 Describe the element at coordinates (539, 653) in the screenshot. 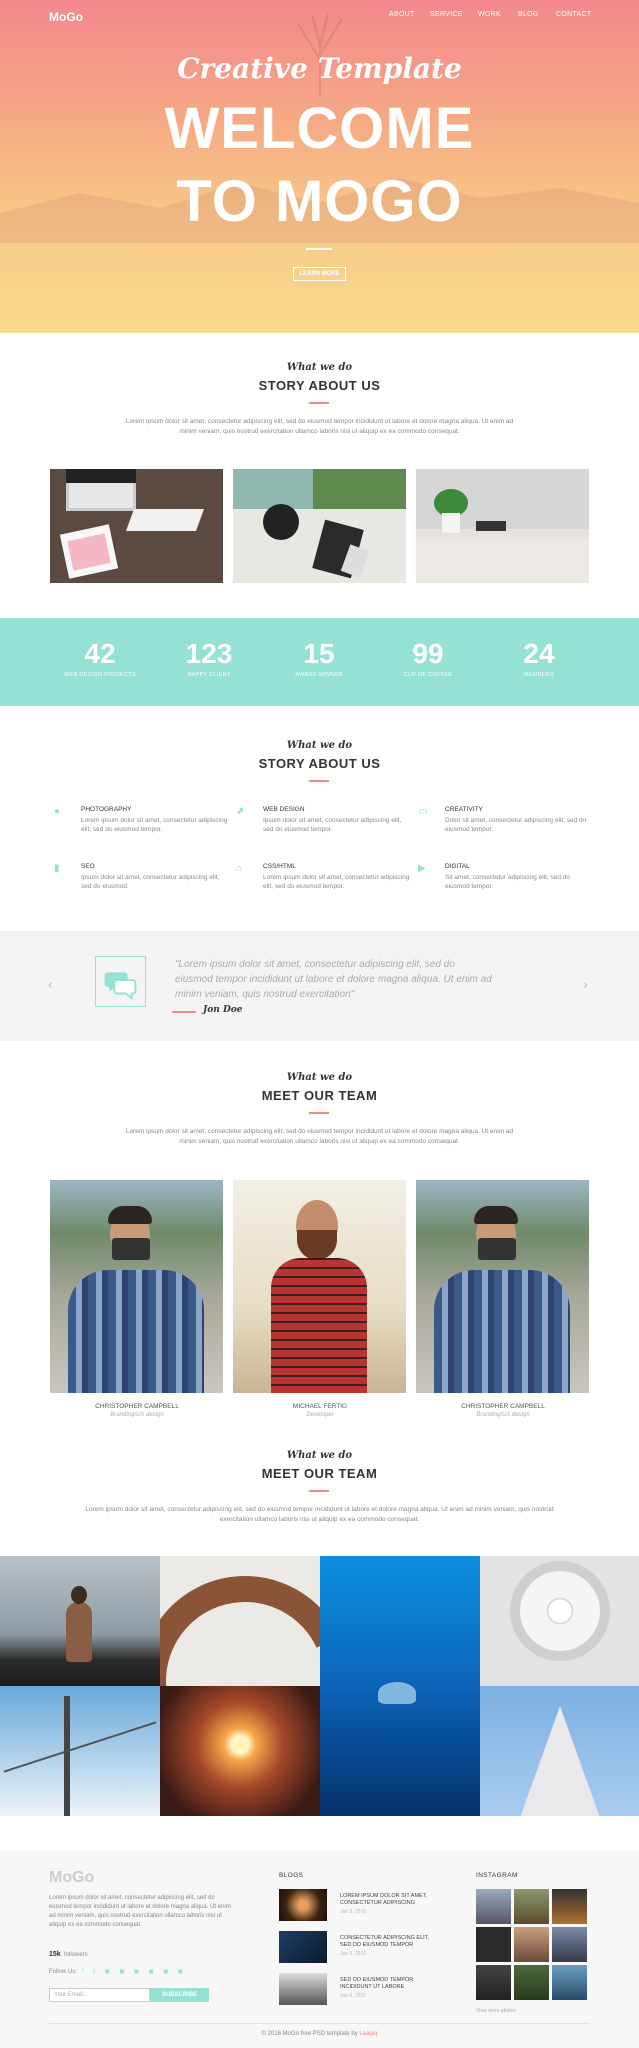

I see `stat-number: 24` at that location.